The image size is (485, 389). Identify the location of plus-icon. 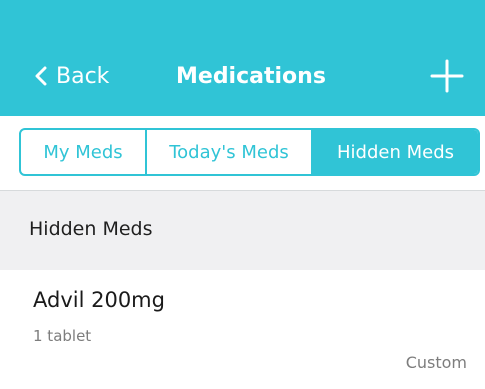
(447, 76).